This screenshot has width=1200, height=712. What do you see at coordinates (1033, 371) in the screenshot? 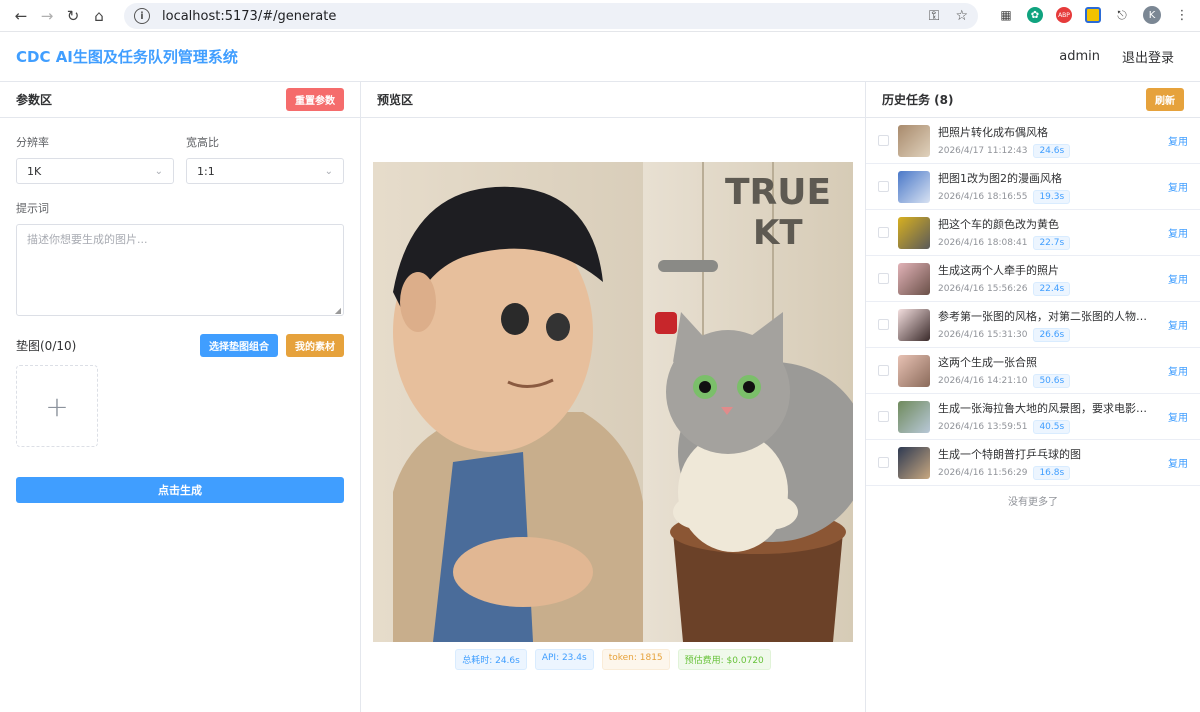
I see `history-item: 这两个生成一张合照 2026/4/16 14:21:10 50.6s 复用` at bounding box center [1033, 371].